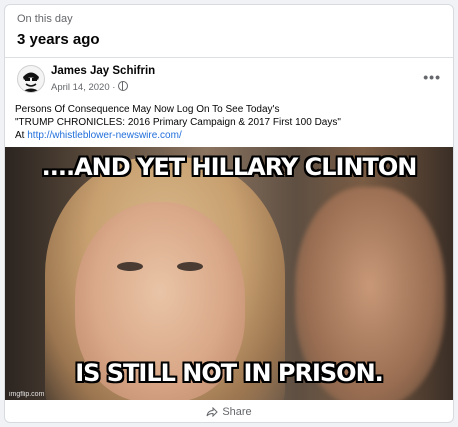 The height and width of the screenshot is (427, 458). I want to click on meme-watermark: imgflip.com, so click(27, 394).